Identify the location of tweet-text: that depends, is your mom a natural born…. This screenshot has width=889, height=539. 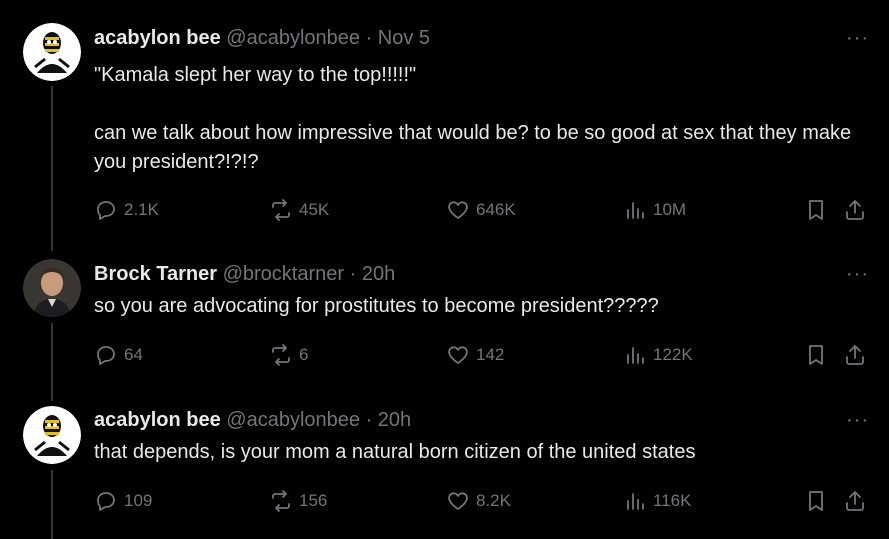
(395, 452).